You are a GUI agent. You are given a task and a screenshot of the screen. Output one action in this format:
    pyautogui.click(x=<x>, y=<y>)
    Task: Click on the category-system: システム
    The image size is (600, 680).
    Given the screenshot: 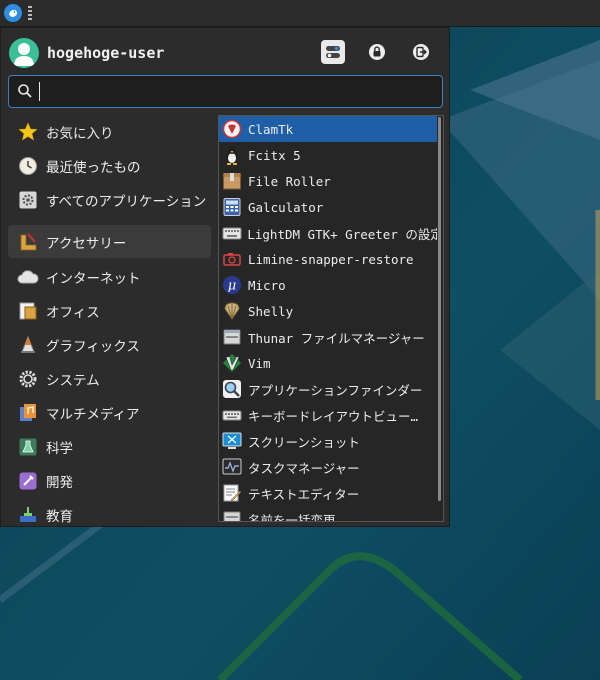 What is the action you would take?
    pyautogui.click(x=109, y=378)
    